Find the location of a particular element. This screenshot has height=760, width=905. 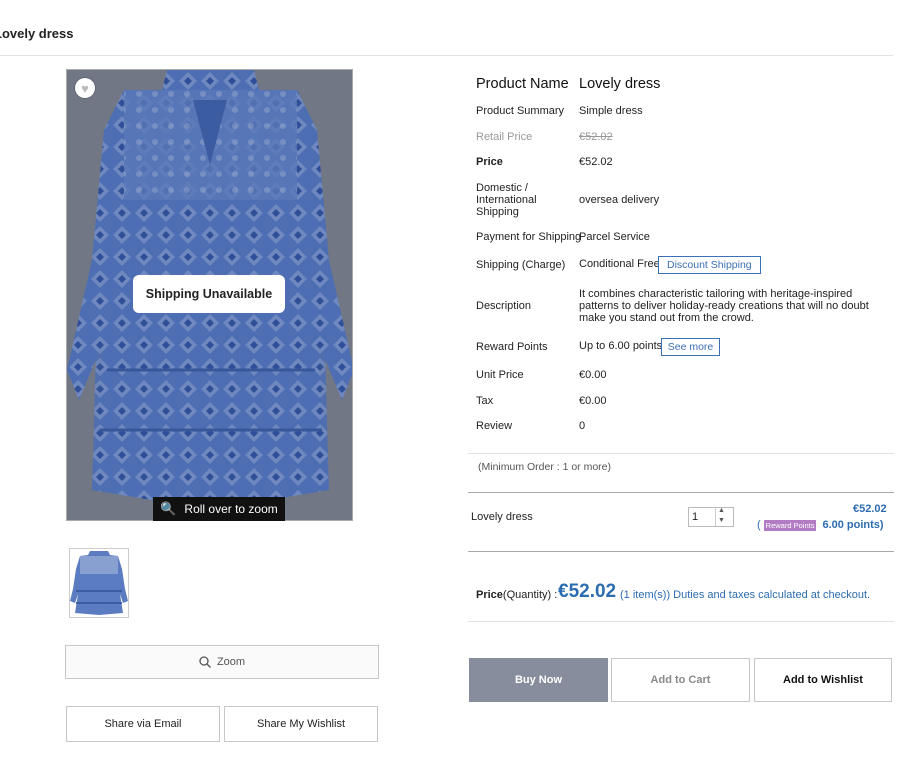

price-value: €52.02 is located at coordinates (596, 162).